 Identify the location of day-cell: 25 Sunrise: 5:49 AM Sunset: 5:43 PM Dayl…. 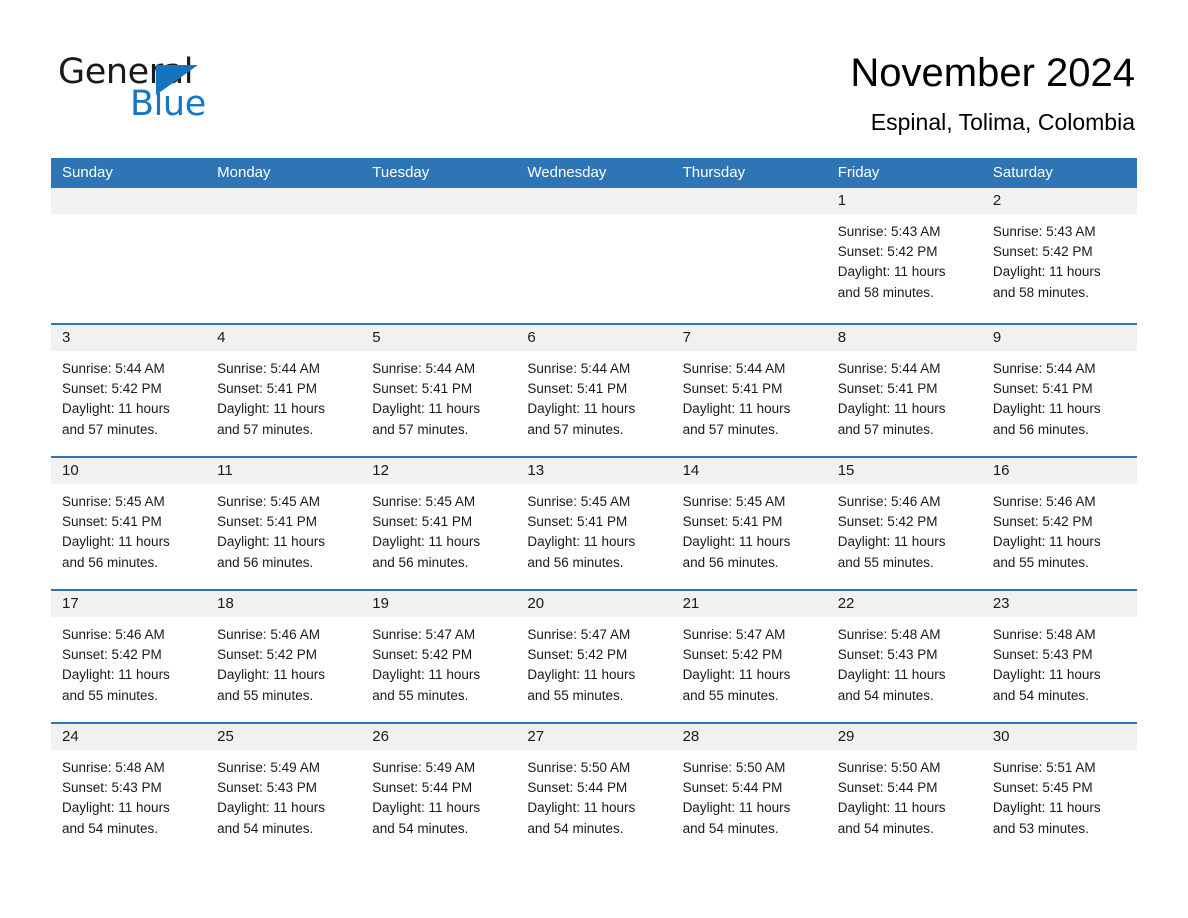
(284, 789).